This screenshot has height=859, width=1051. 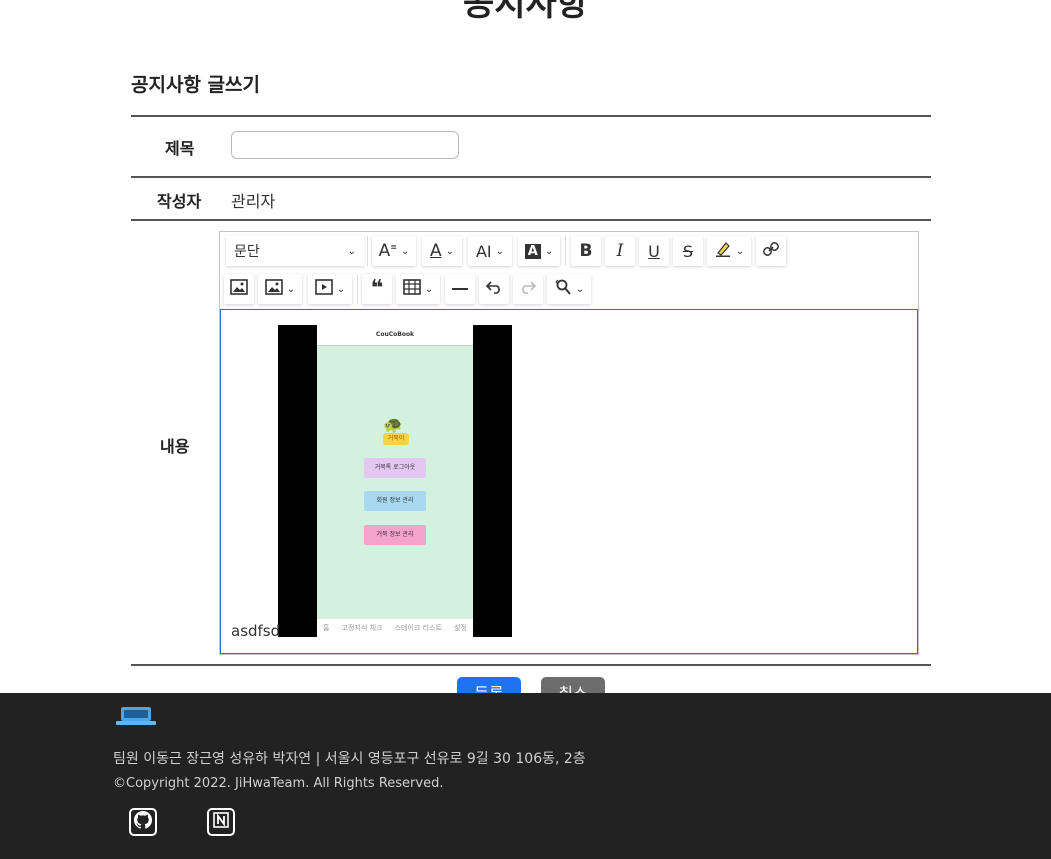 I want to click on font-color-icon: A, so click(x=435, y=251).